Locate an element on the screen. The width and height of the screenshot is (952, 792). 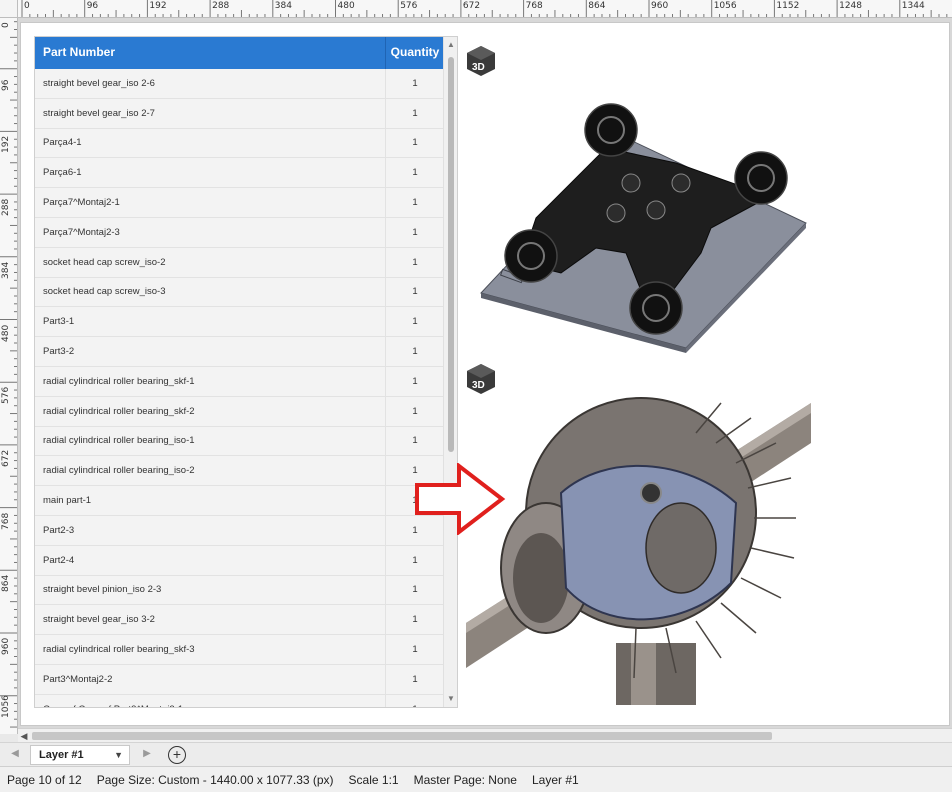
cell-part-number: Part2-3 is located at coordinates (210, 530).